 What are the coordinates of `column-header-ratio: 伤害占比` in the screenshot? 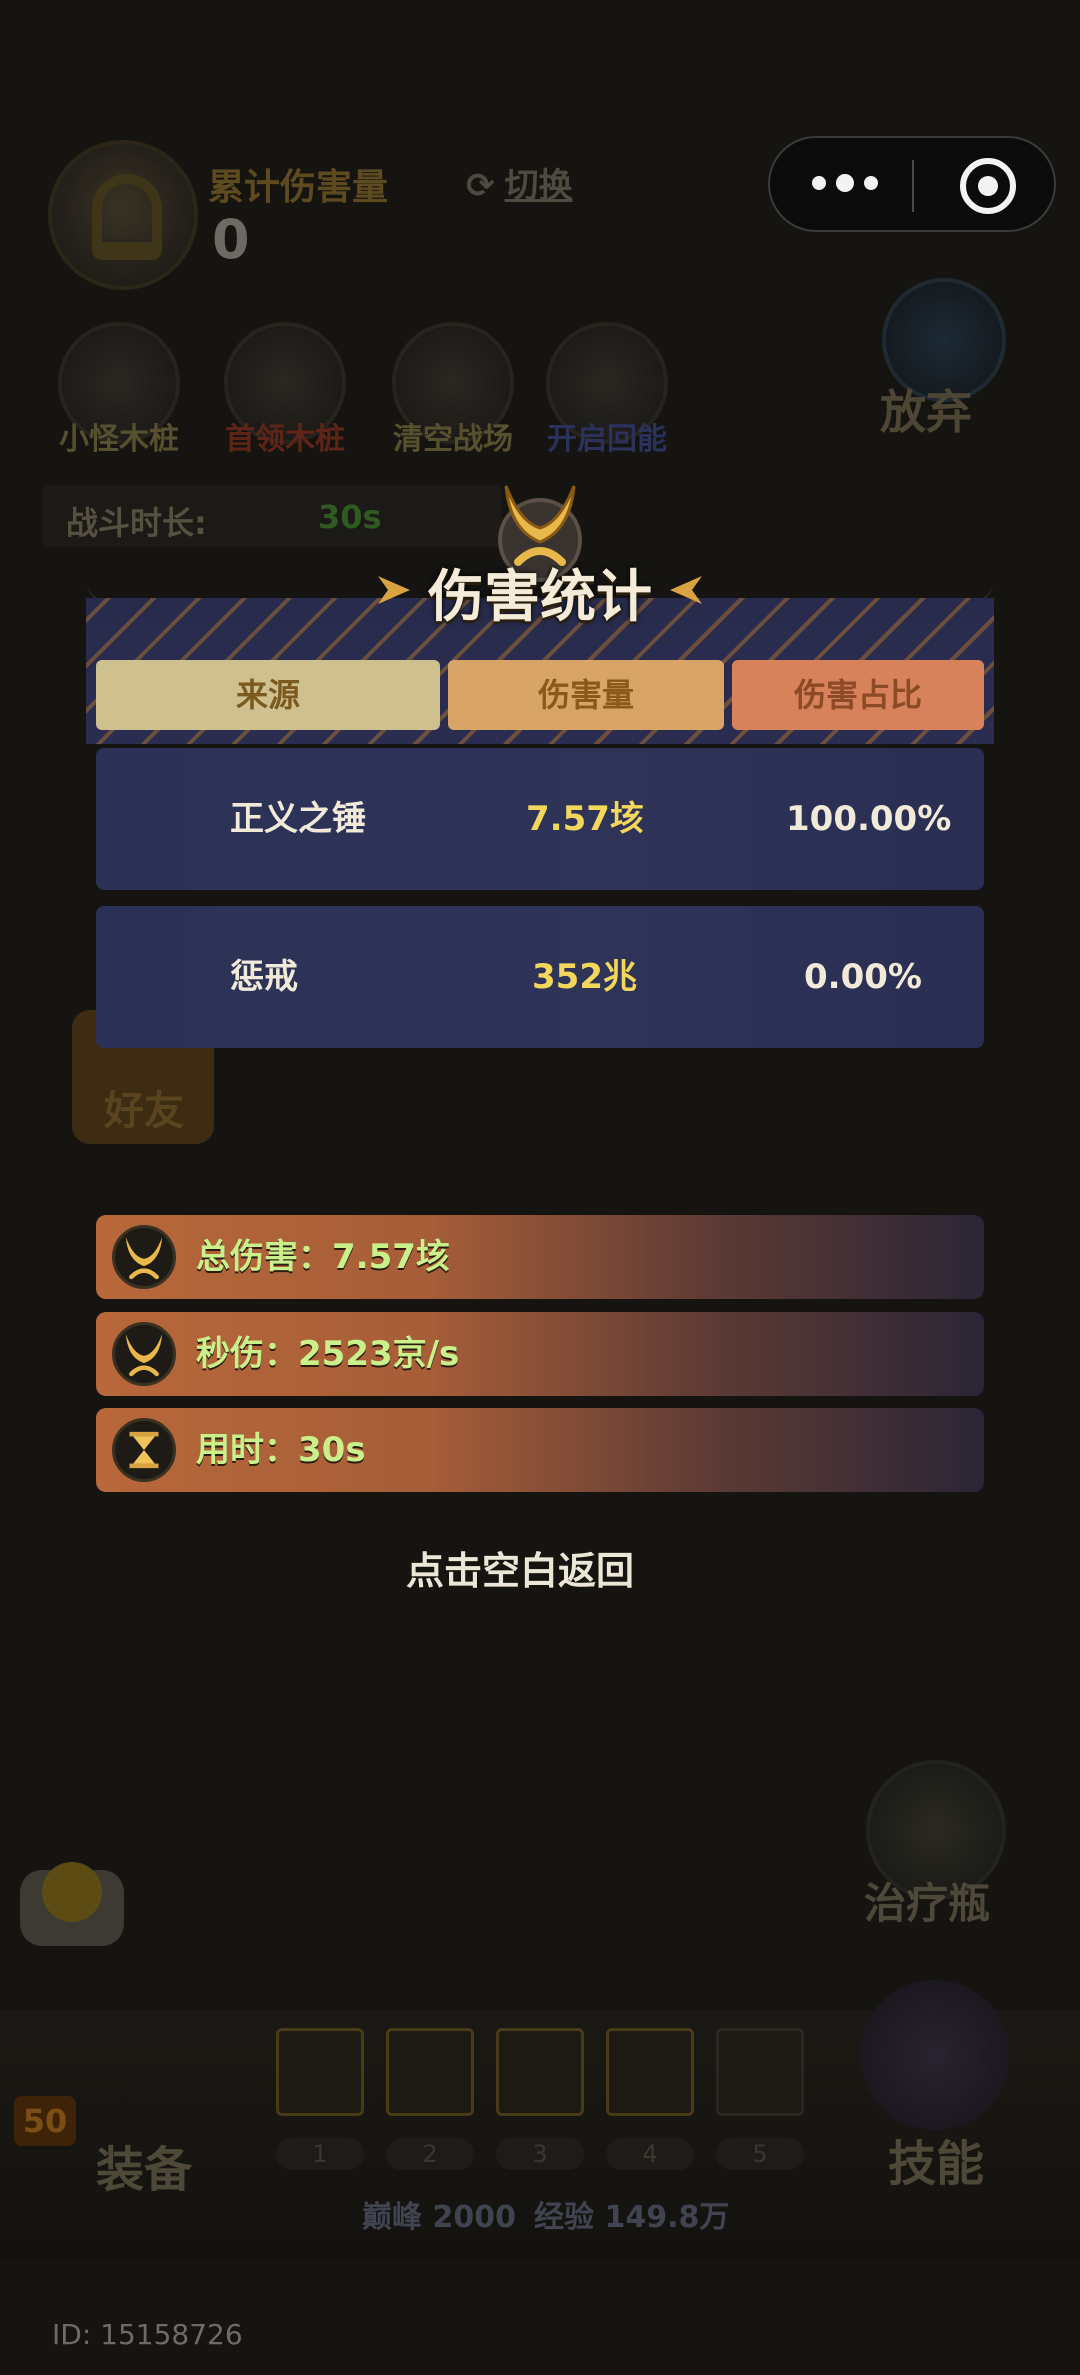 It's located at (858, 695).